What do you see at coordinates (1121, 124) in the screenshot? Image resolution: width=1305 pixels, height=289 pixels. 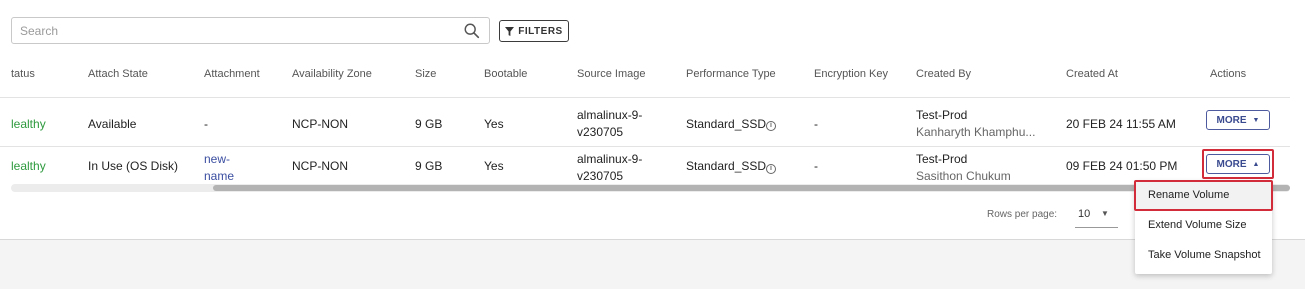 I see `created-at-cell: 20 FEB 24 11:55 AM` at bounding box center [1121, 124].